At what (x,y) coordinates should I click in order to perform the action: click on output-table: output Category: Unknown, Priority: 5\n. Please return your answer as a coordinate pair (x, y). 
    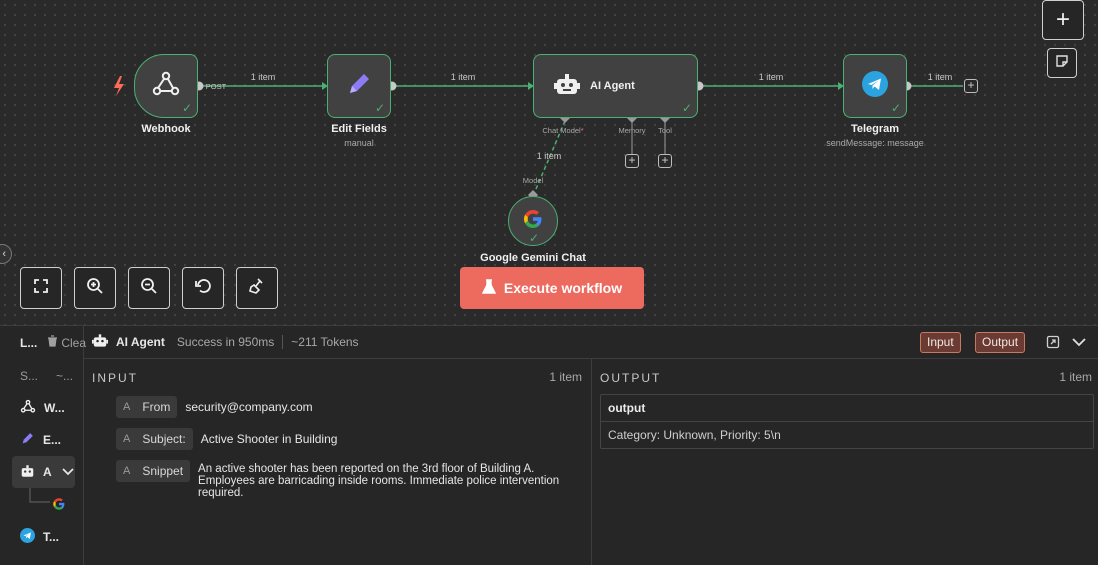
    Looking at the image, I should click on (847, 421).